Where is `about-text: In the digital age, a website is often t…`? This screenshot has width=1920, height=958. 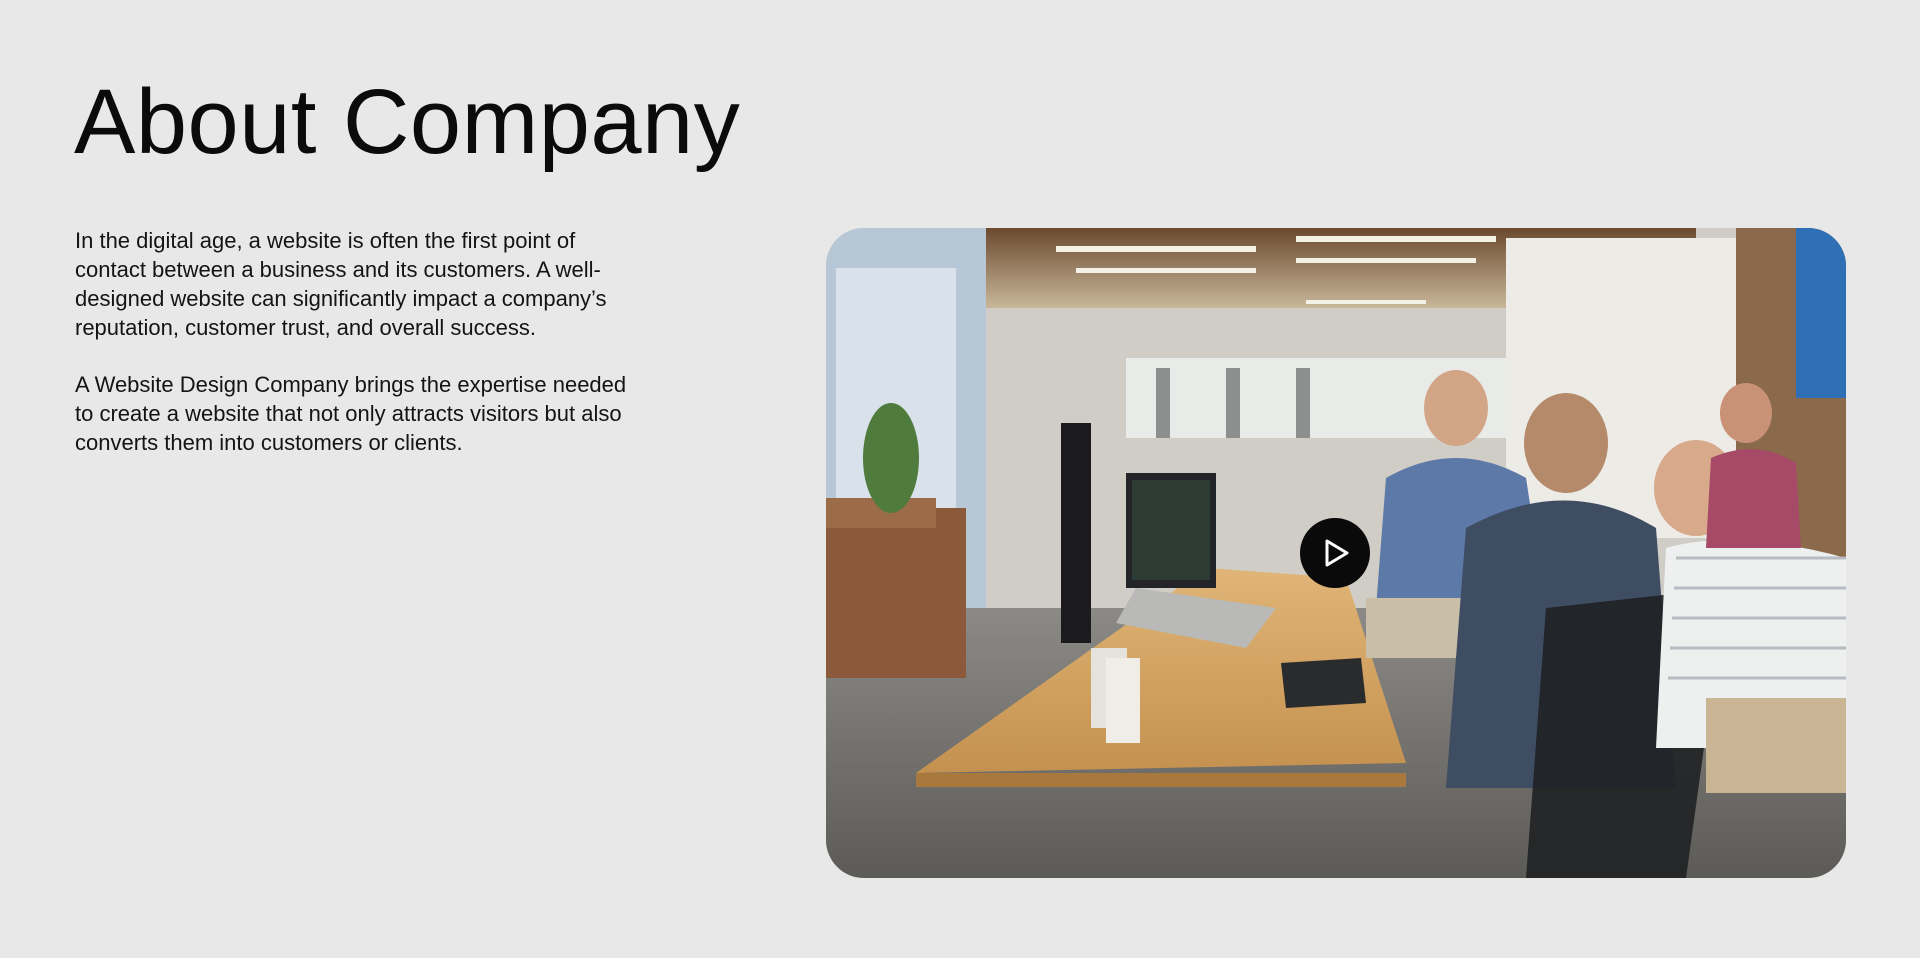
about-text: In the digital age, a website is often t… is located at coordinates (360, 355).